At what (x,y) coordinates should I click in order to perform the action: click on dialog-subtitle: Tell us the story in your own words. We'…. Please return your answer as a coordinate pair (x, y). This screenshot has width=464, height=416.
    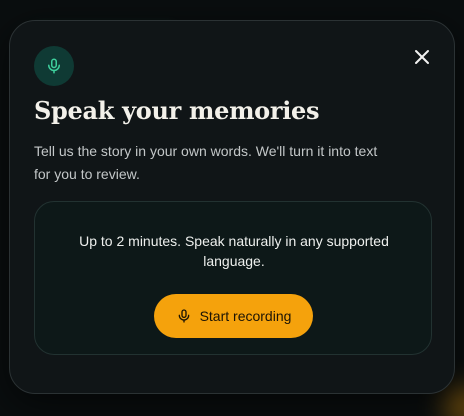
    Looking at the image, I should click on (206, 162).